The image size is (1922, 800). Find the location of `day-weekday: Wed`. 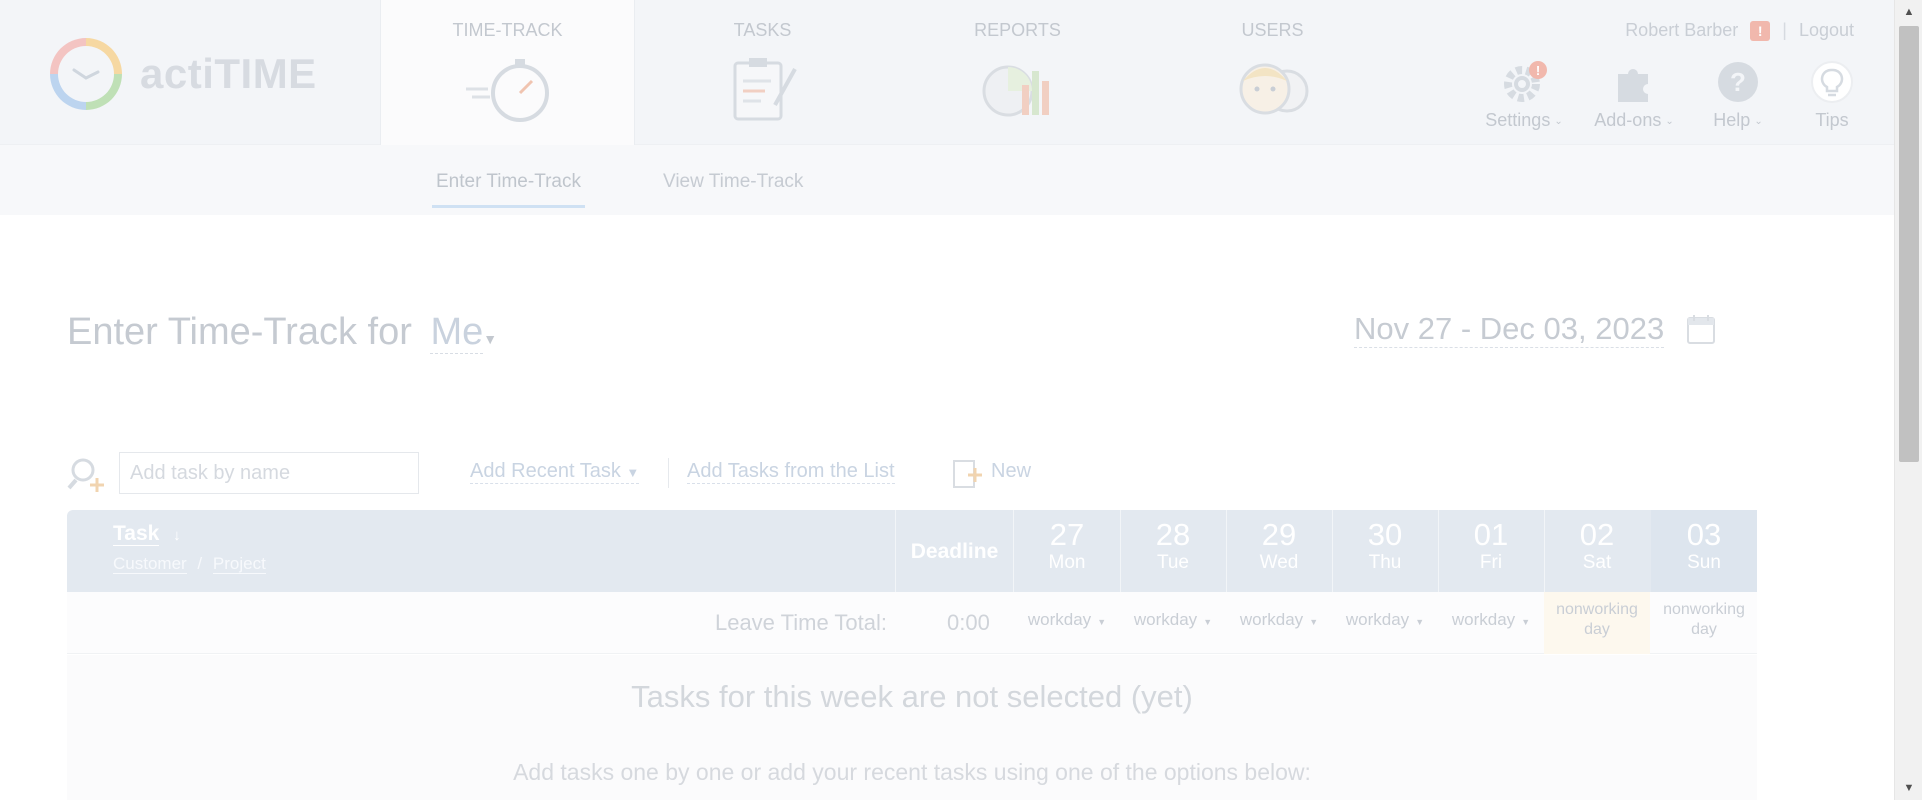

day-weekday: Wed is located at coordinates (1279, 562).